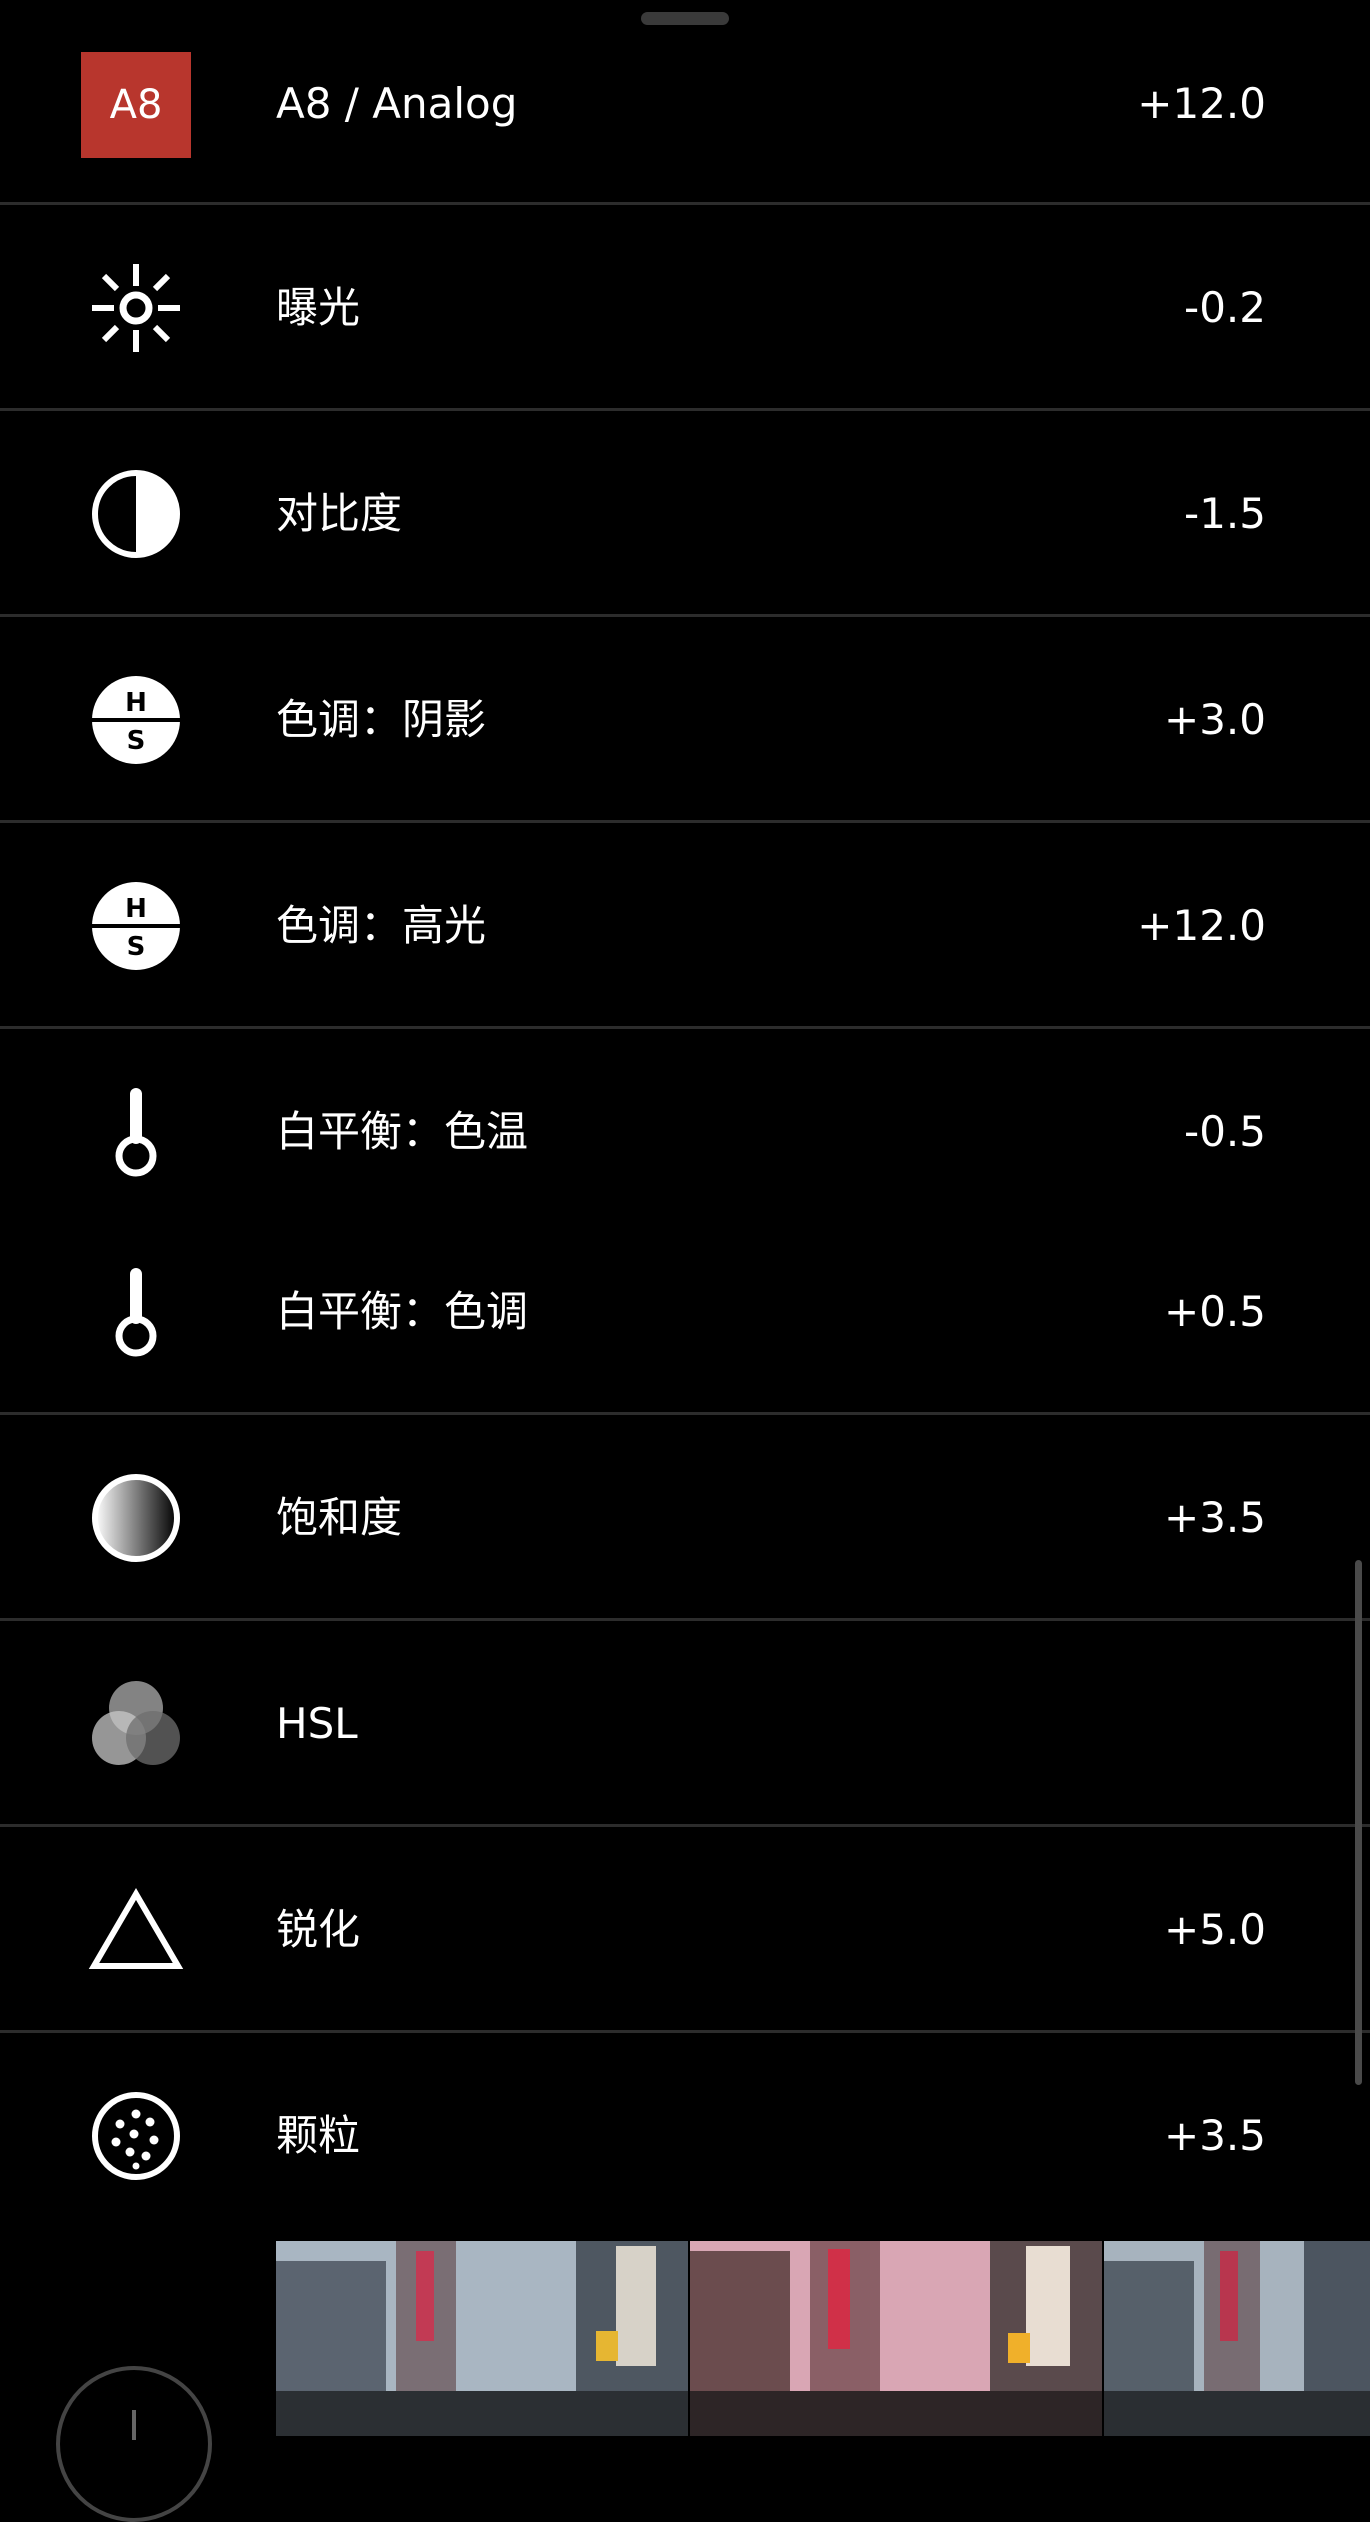 Image resolution: width=1370 pixels, height=2522 pixels. Describe the element at coordinates (685, 926) in the screenshot. I see `adjustment-row-tone-highlights: H S 色调：高光 +12.0` at that location.